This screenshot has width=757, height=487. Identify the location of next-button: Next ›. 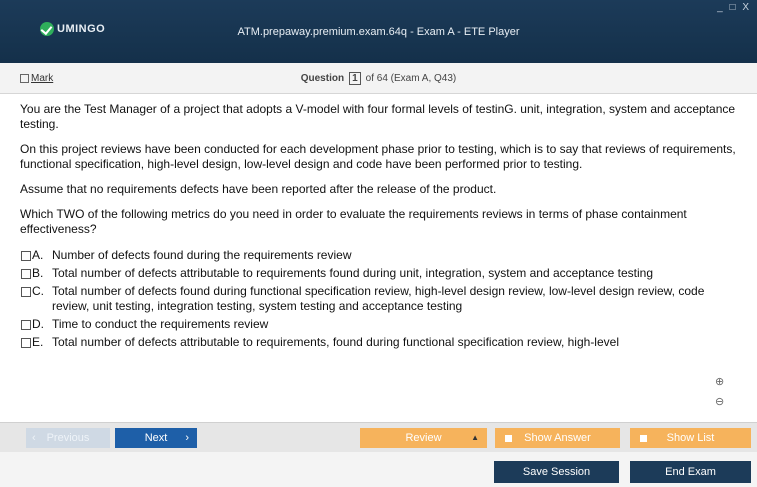
(156, 438).